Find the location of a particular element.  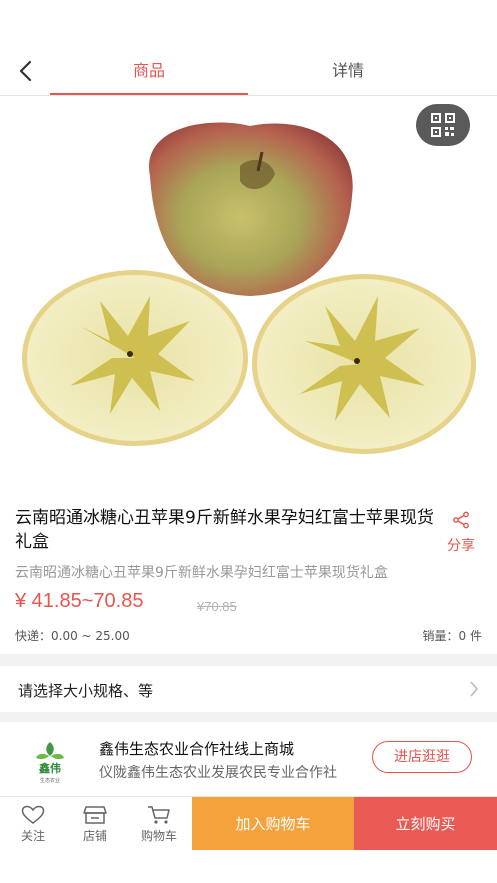

shop-logo: 鑫伟 生态农业 is located at coordinates (50, 761).